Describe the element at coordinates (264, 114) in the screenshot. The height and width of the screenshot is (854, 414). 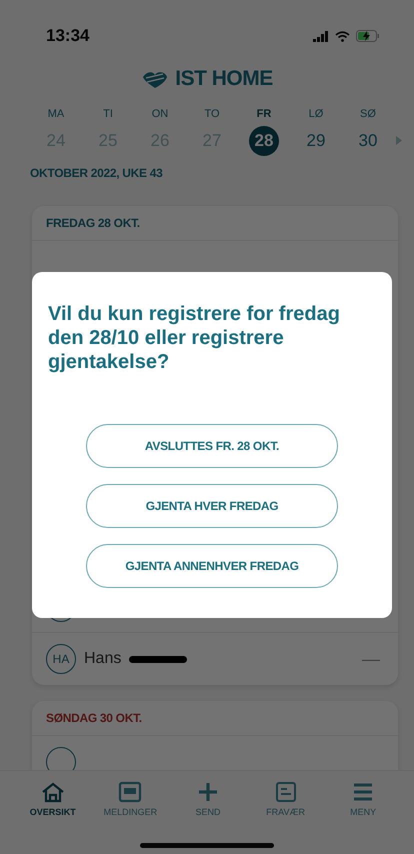
I see `weekday-label: FR` at that location.